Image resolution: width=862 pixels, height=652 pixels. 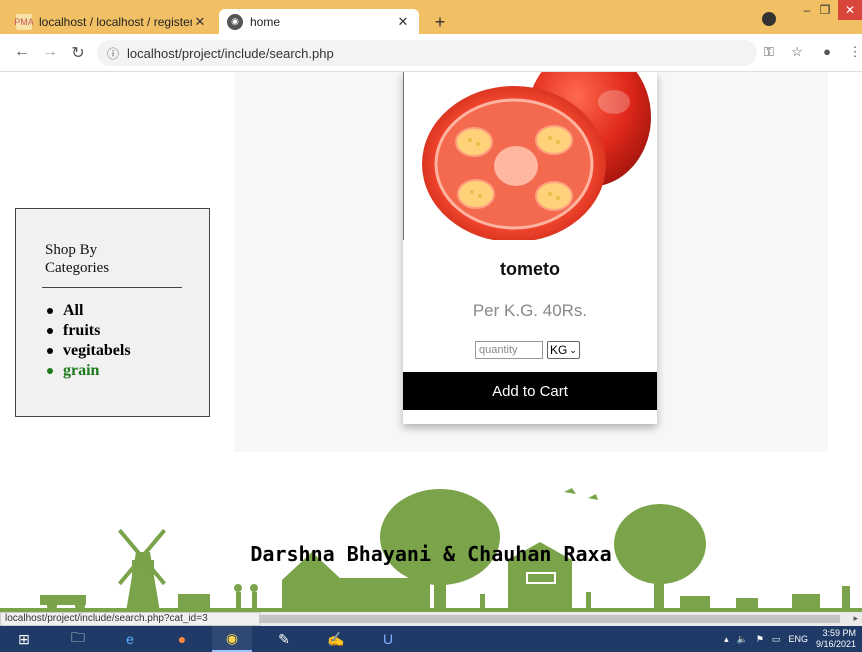 What do you see at coordinates (112, 287) in the screenshot?
I see `divider` at bounding box center [112, 287].